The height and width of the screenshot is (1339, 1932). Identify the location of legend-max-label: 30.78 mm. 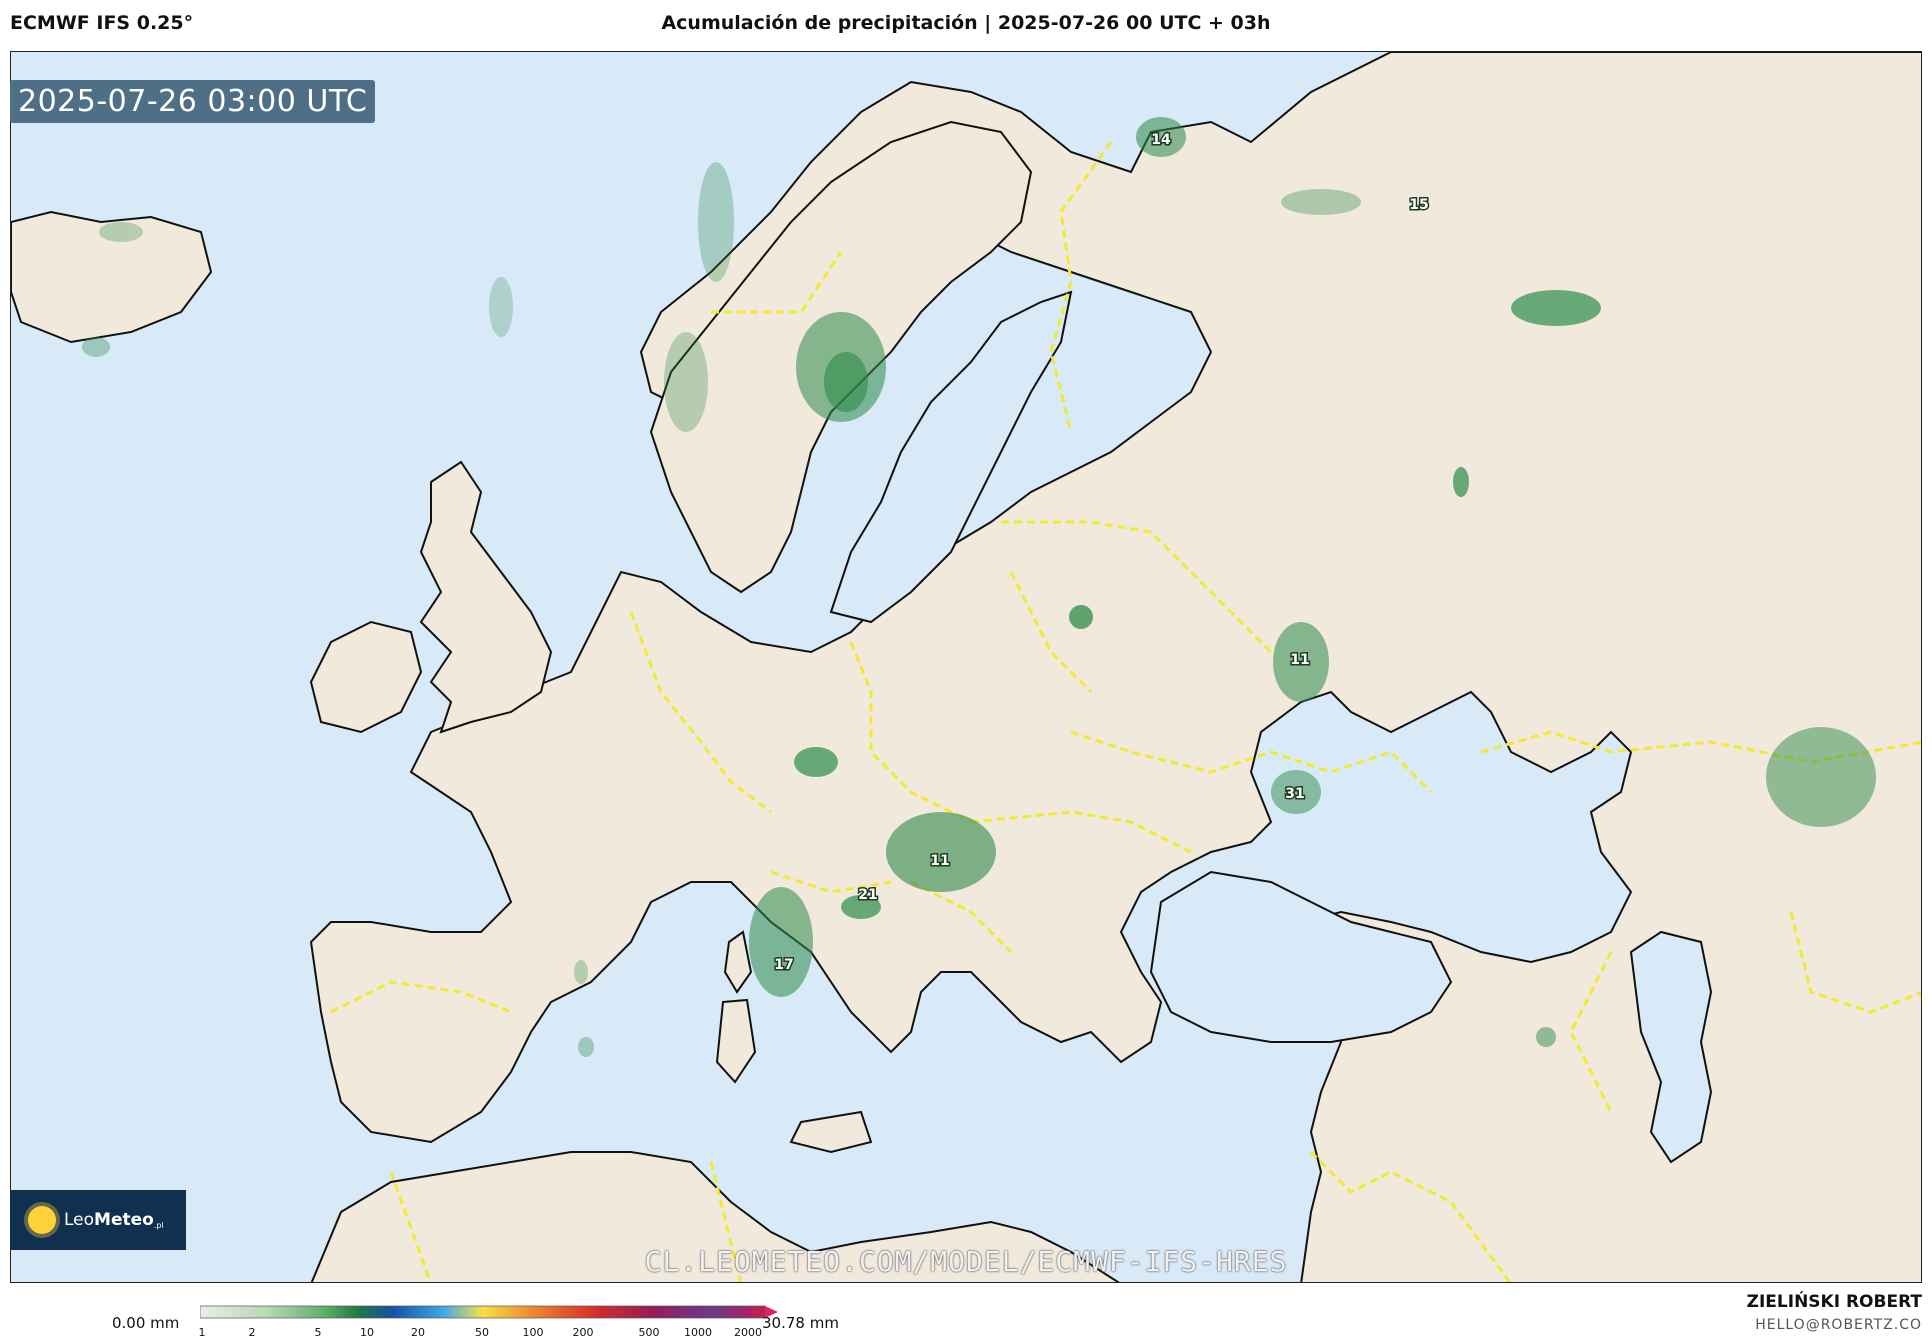
(800, 1323).